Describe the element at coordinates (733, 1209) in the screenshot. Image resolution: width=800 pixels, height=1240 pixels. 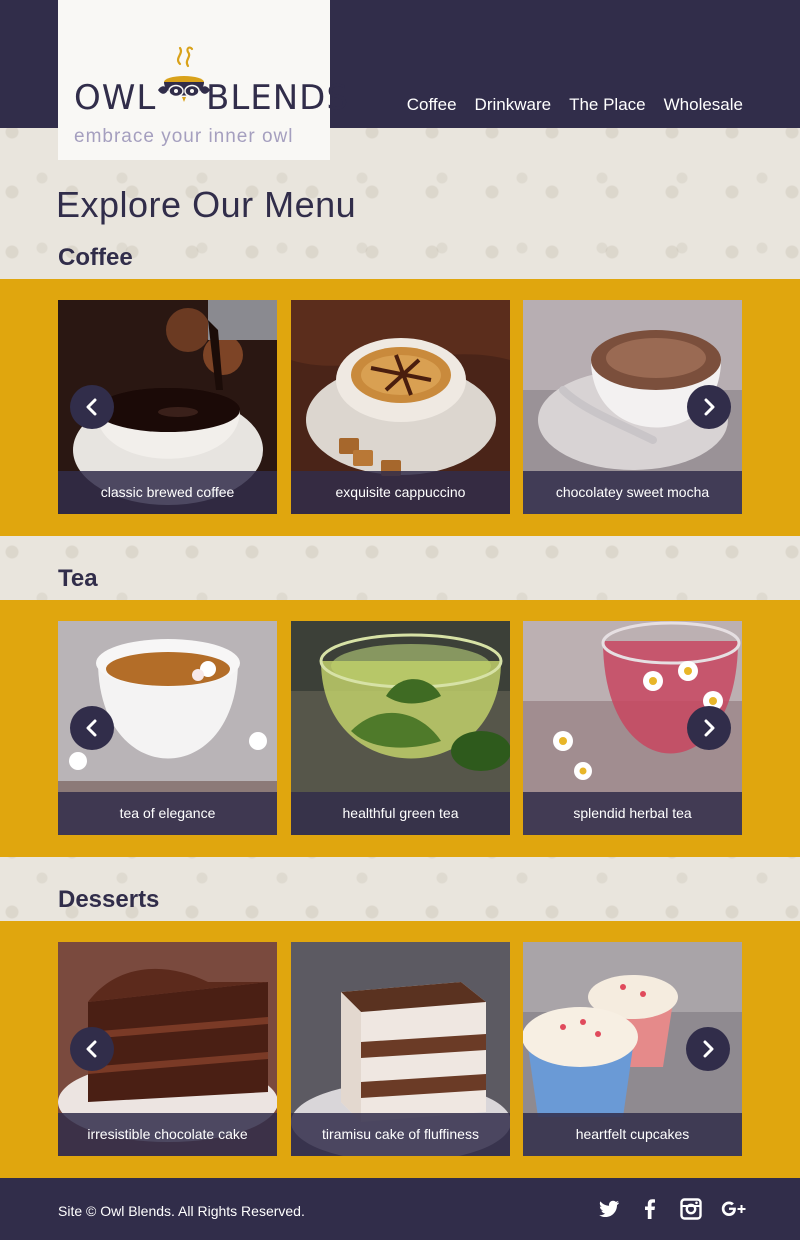
I see `google-plus-icon` at that location.